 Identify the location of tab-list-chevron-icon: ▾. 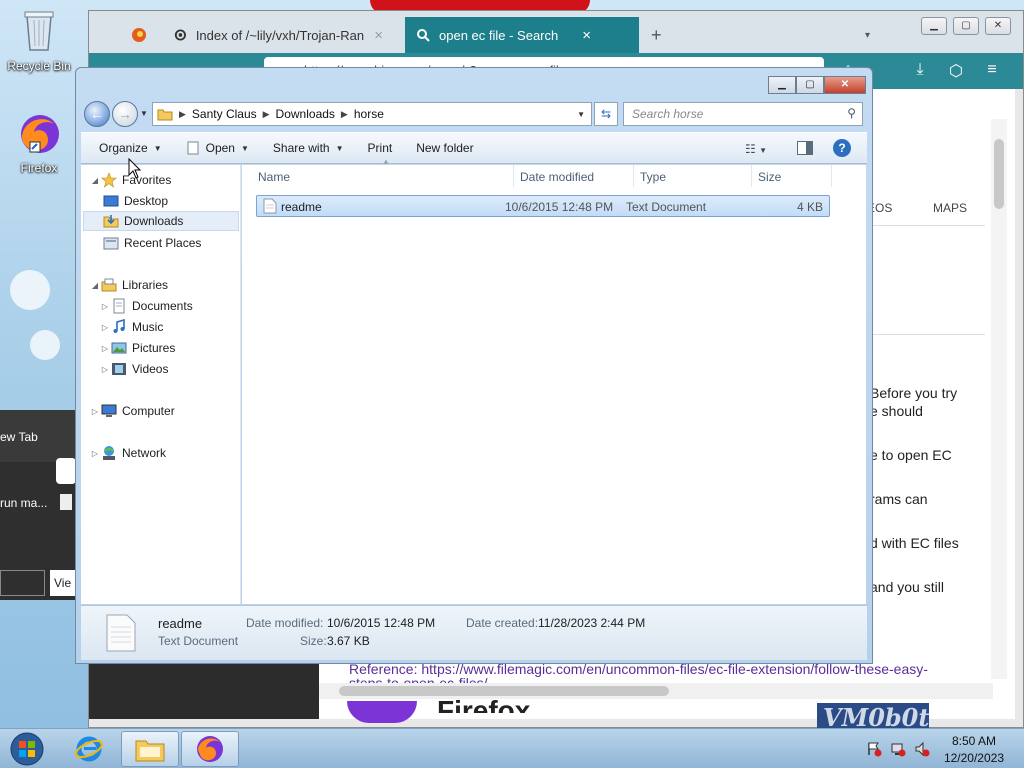
(867, 35).